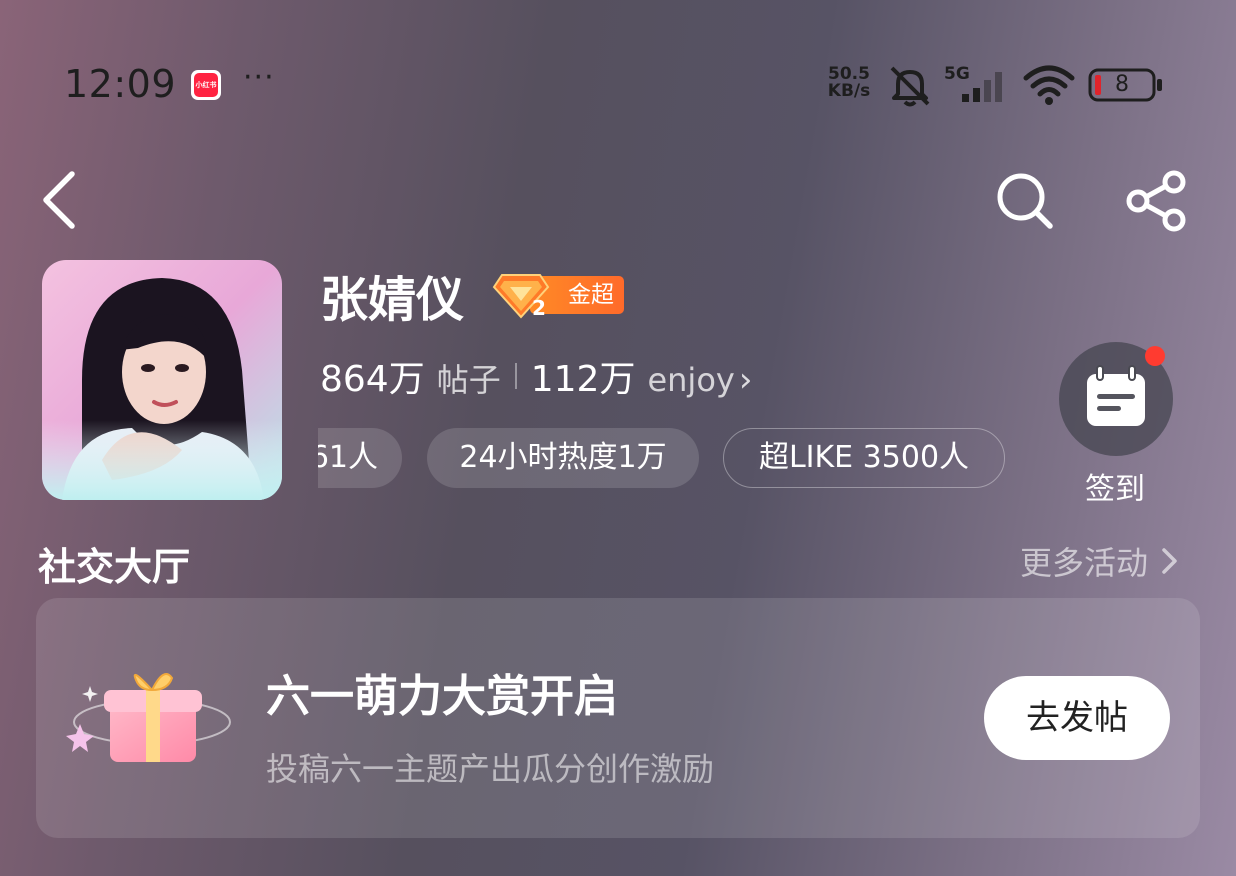 The width and height of the screenshot is (1236, 876). I want to click on signin-label: 签到, so click(1115, 486).